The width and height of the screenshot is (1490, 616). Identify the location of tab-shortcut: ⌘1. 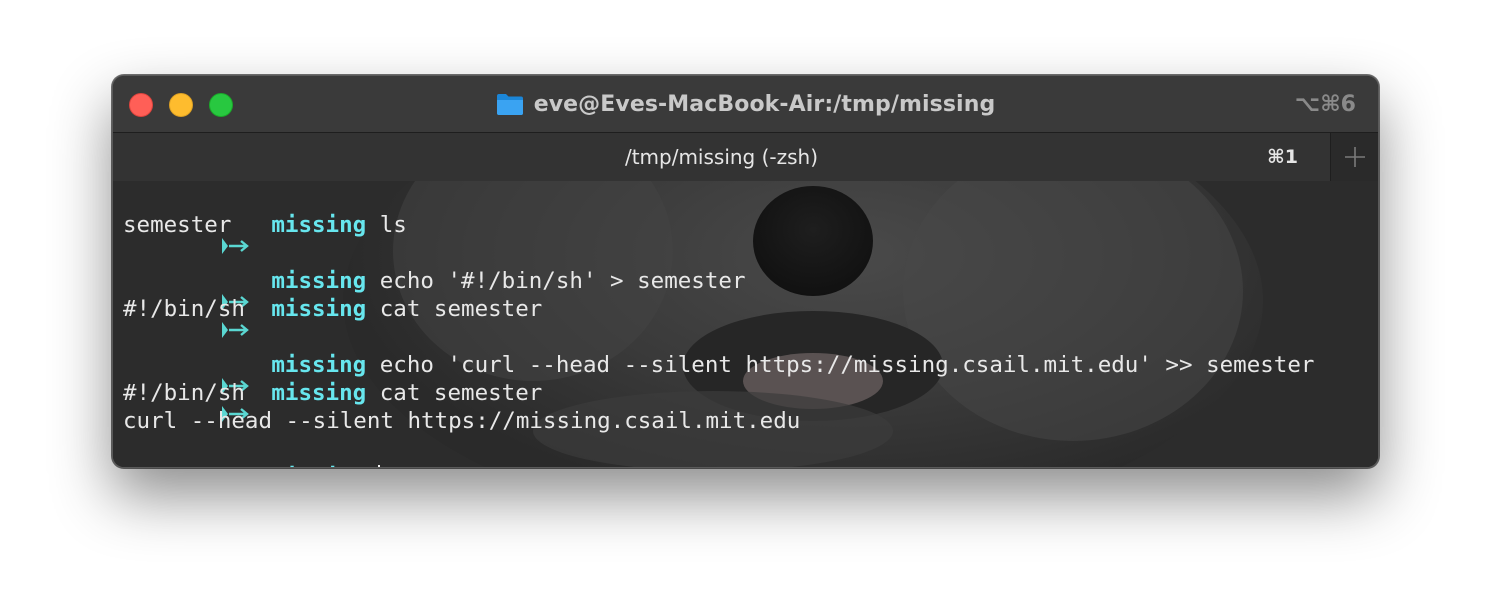
(1282, 157).